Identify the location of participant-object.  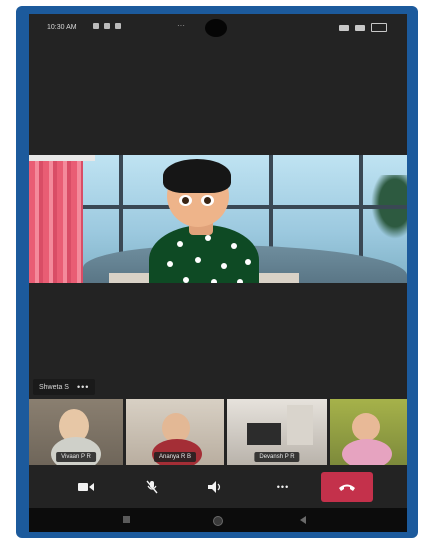
(264, 434).